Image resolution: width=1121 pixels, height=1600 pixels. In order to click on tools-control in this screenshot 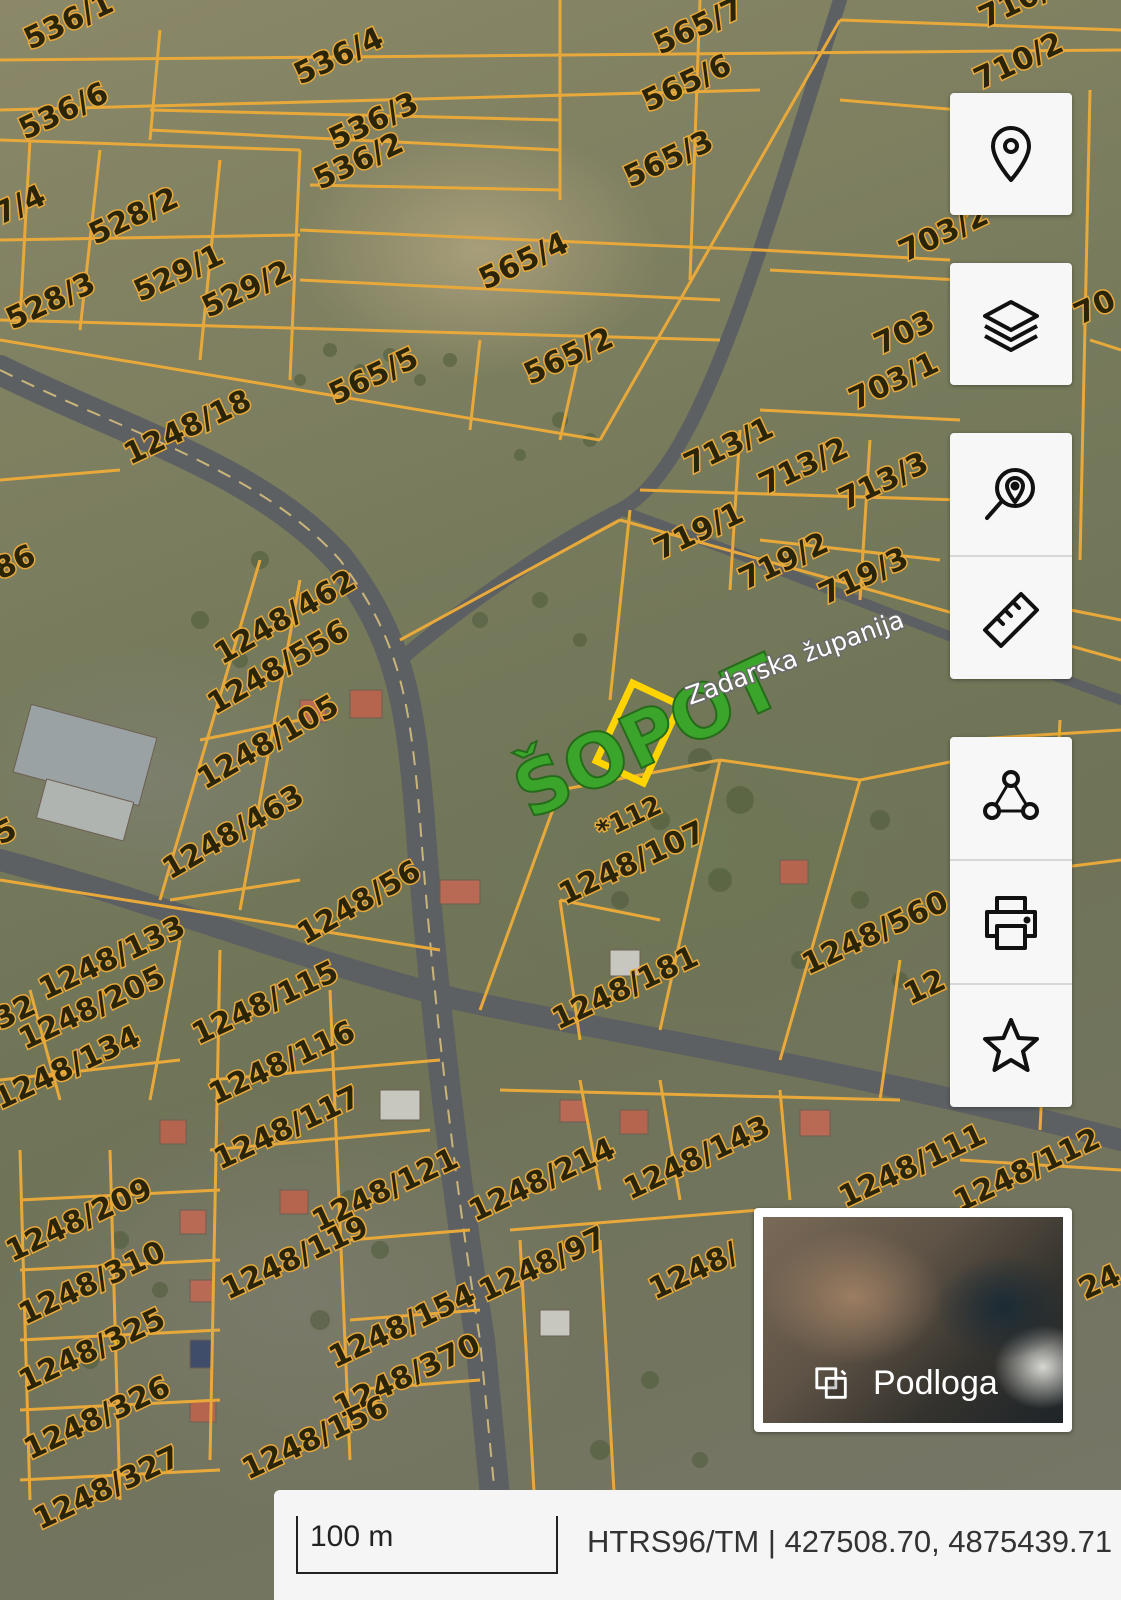, I will do `click(1011, 556)`.